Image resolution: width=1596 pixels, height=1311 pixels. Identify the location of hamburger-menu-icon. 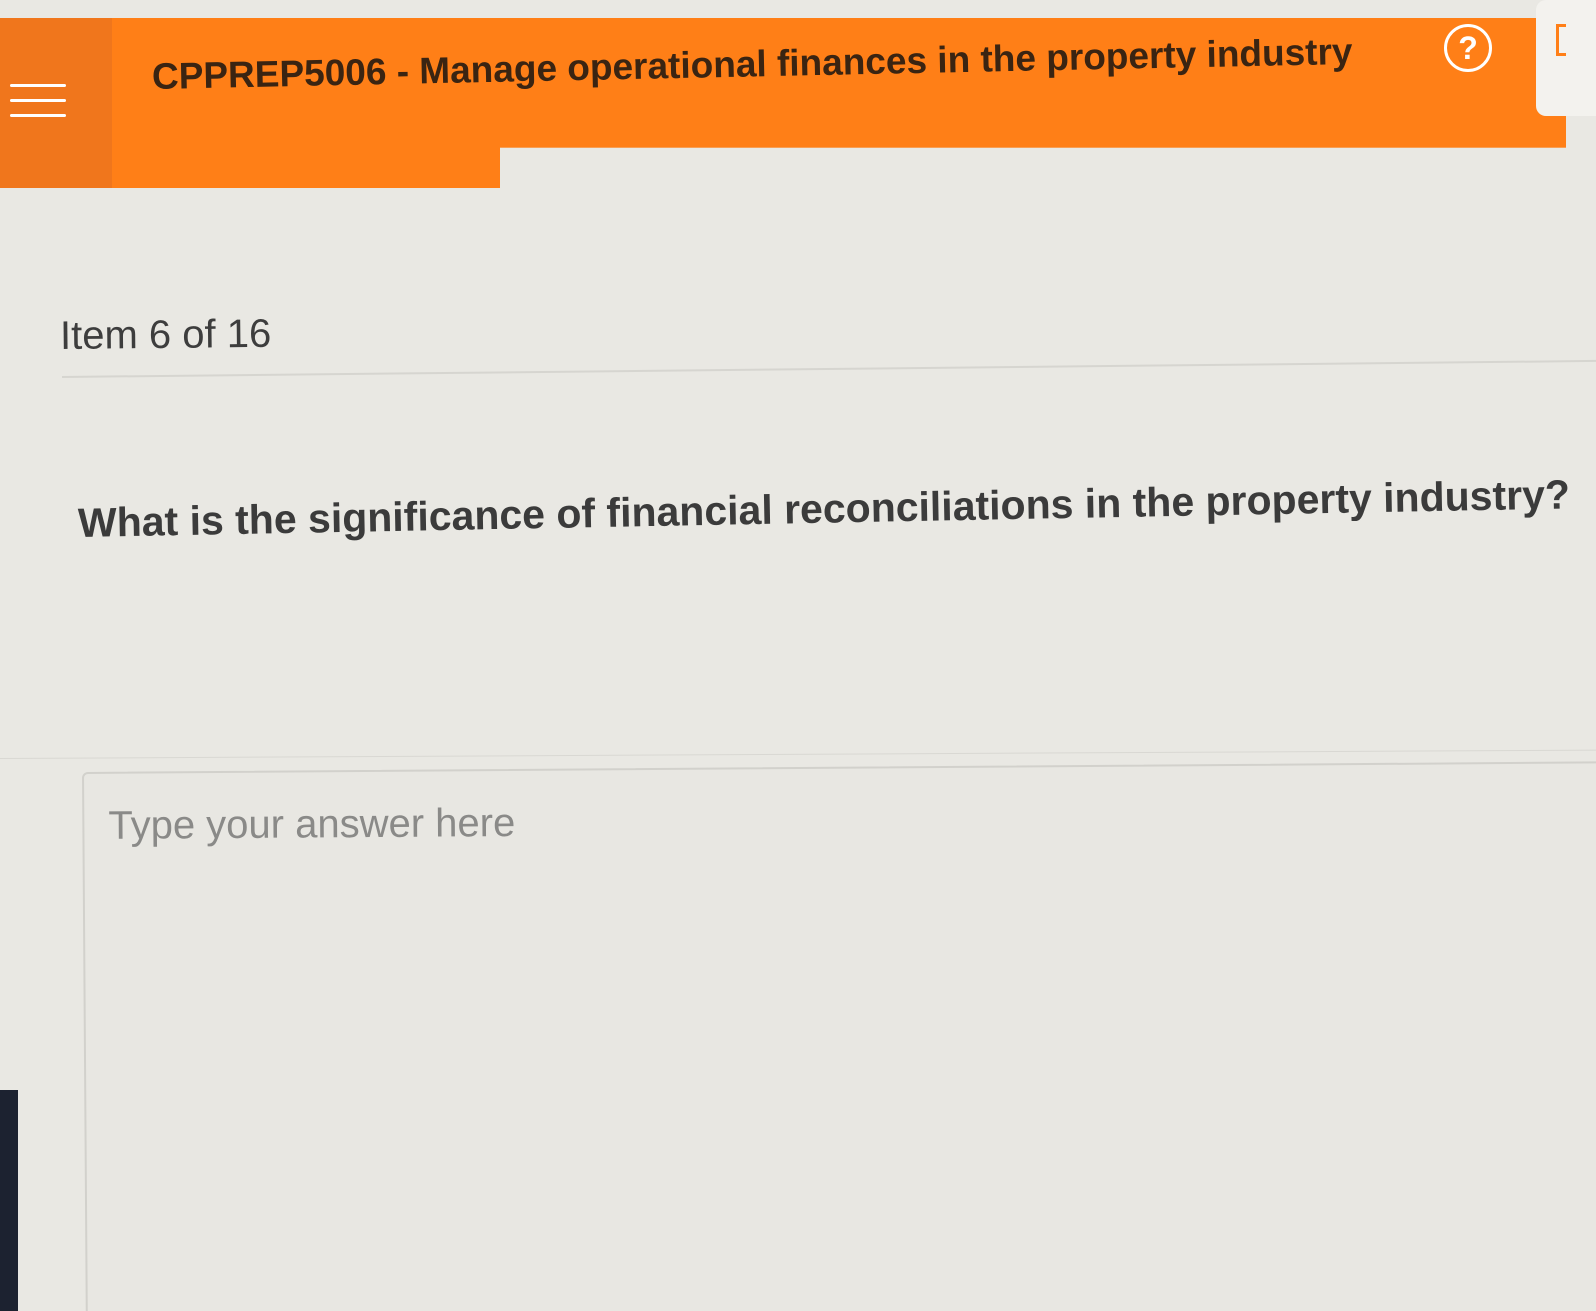
(38, 102).